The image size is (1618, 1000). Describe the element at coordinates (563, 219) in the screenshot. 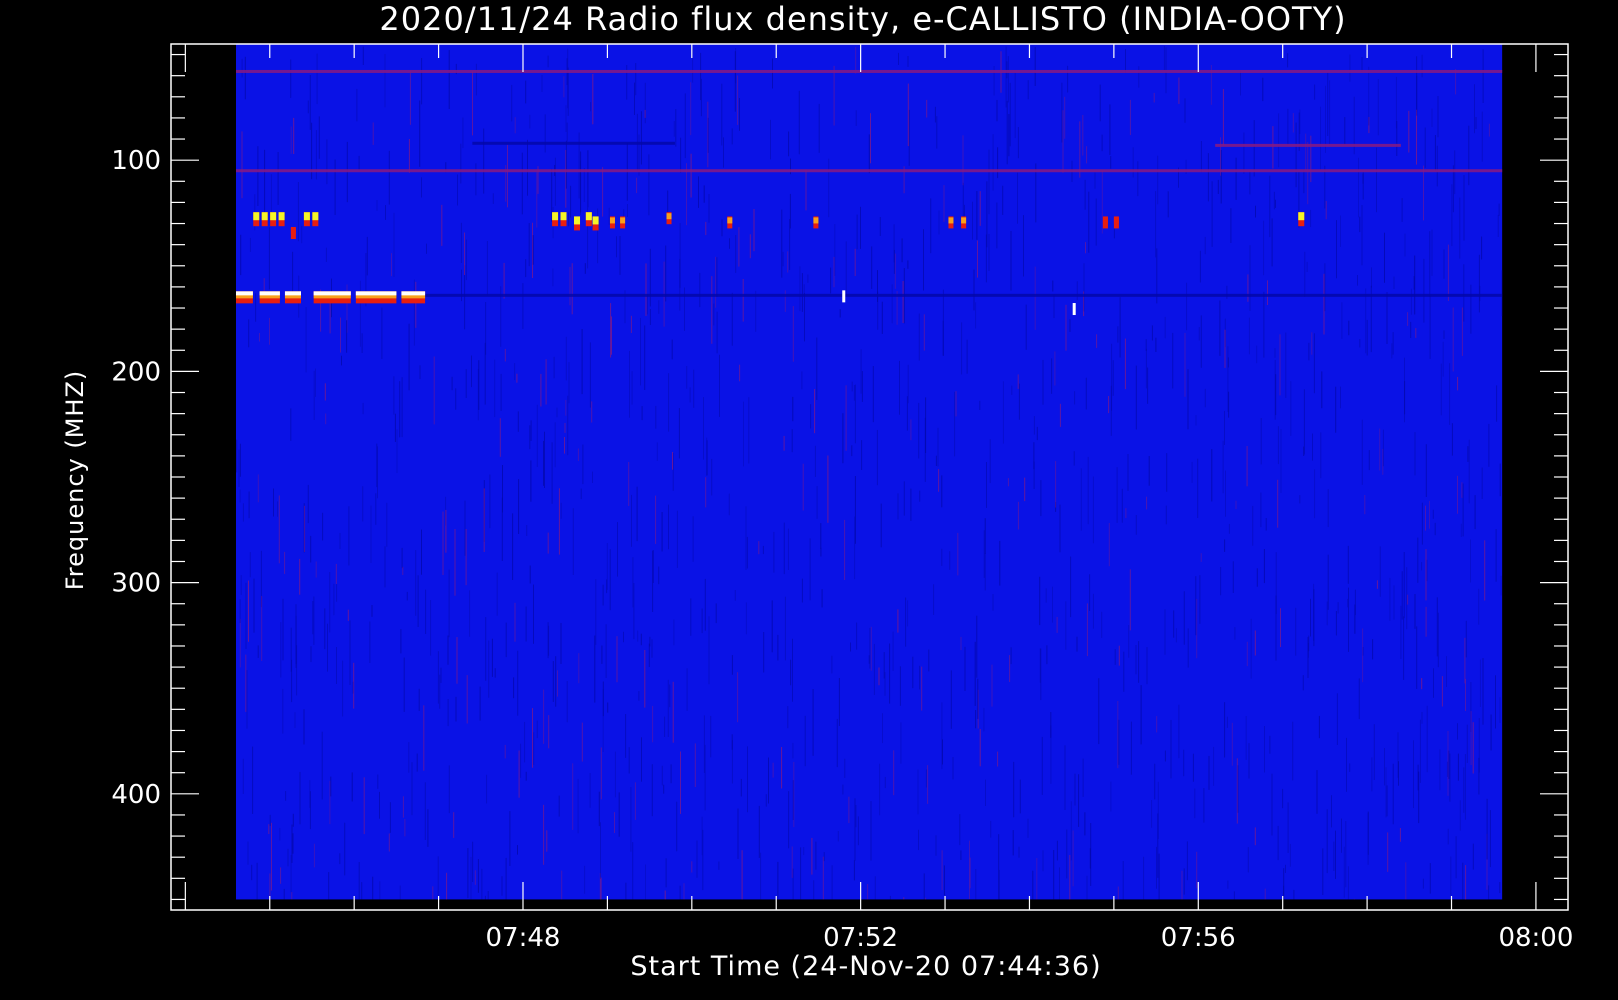

I see `burst-mark` at that location.